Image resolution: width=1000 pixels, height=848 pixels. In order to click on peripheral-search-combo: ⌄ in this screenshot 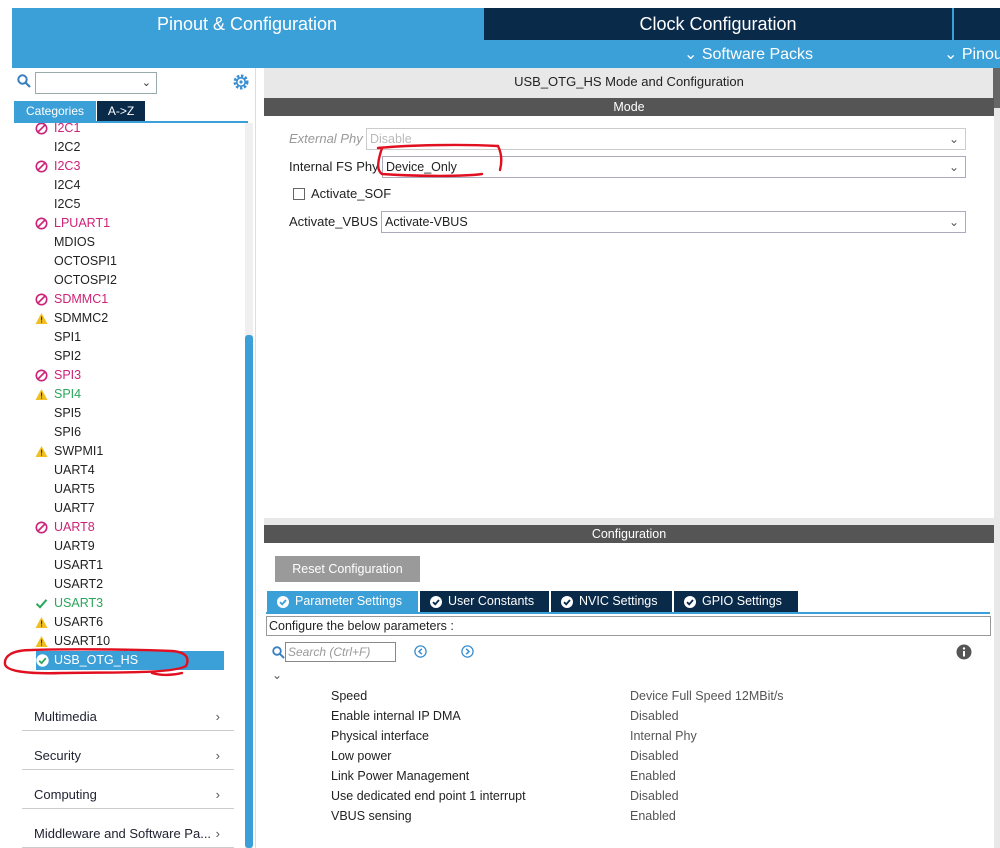, I will do `click(96, 83)`.